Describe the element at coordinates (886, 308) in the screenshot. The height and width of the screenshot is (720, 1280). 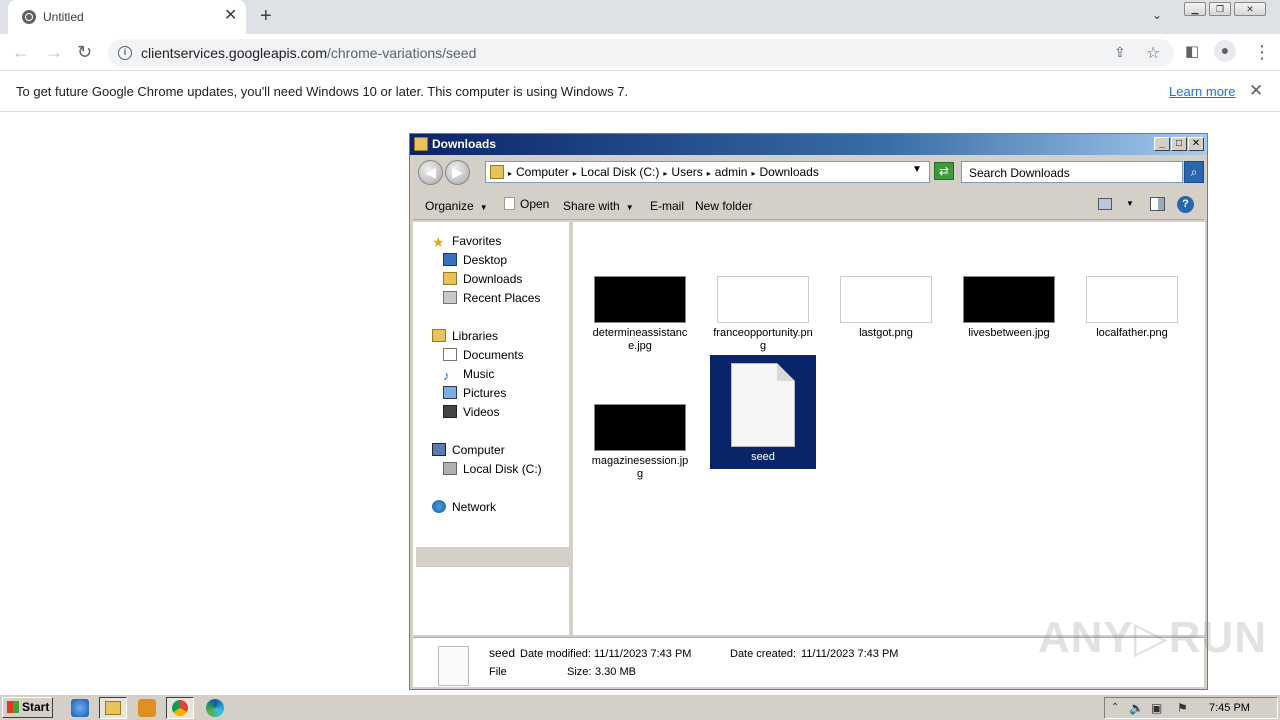
I see `file-item: lastgot.png` at that location.